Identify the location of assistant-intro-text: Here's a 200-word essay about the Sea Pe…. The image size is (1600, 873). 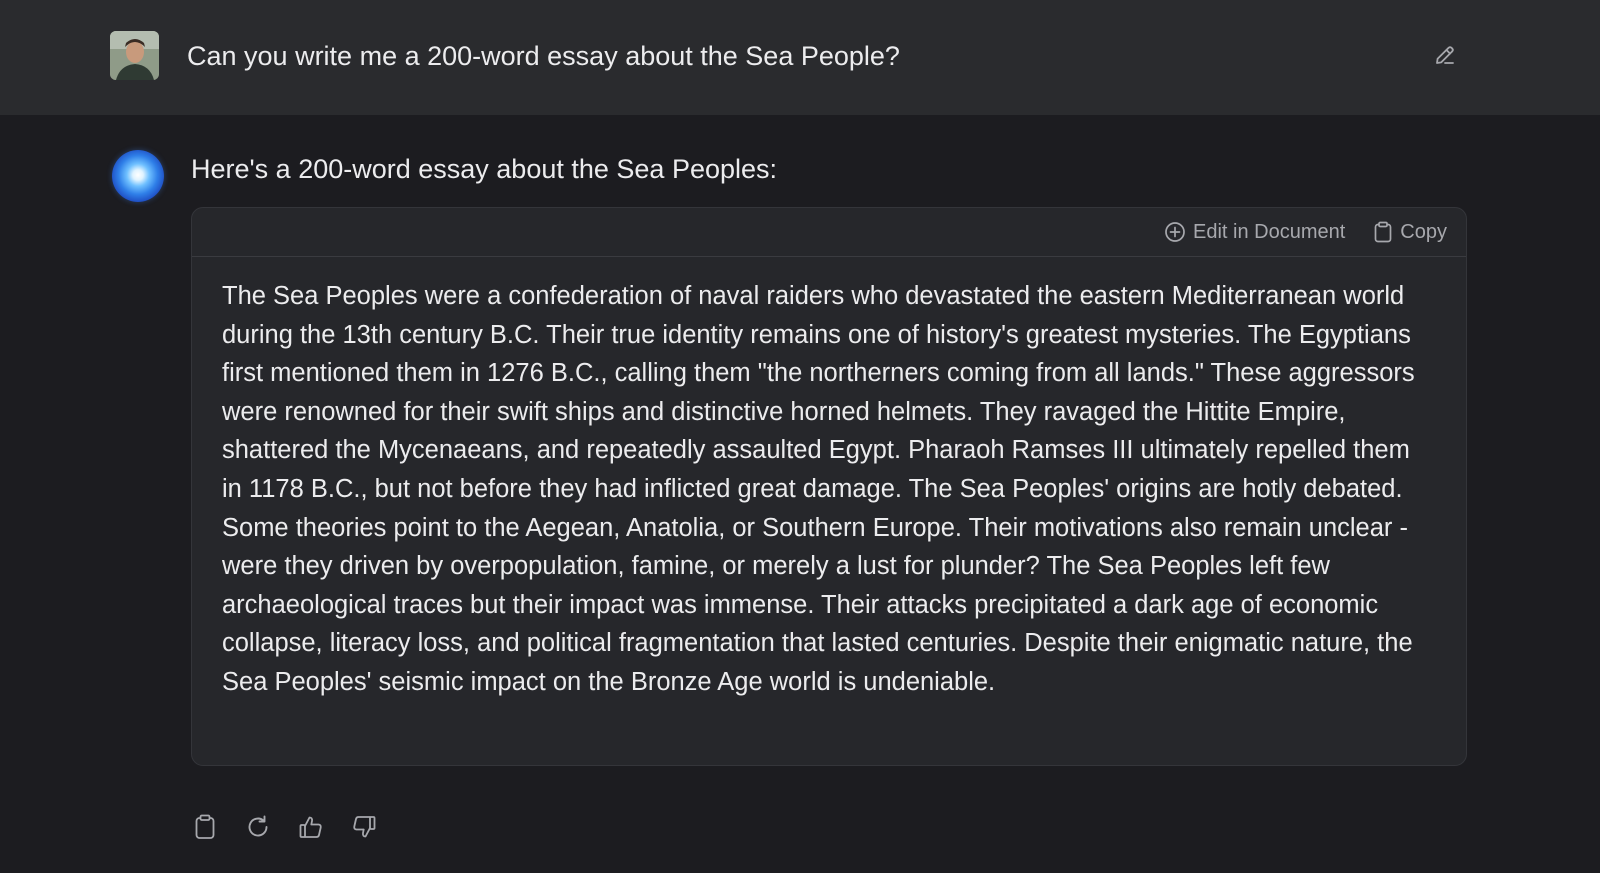
(484, 169).